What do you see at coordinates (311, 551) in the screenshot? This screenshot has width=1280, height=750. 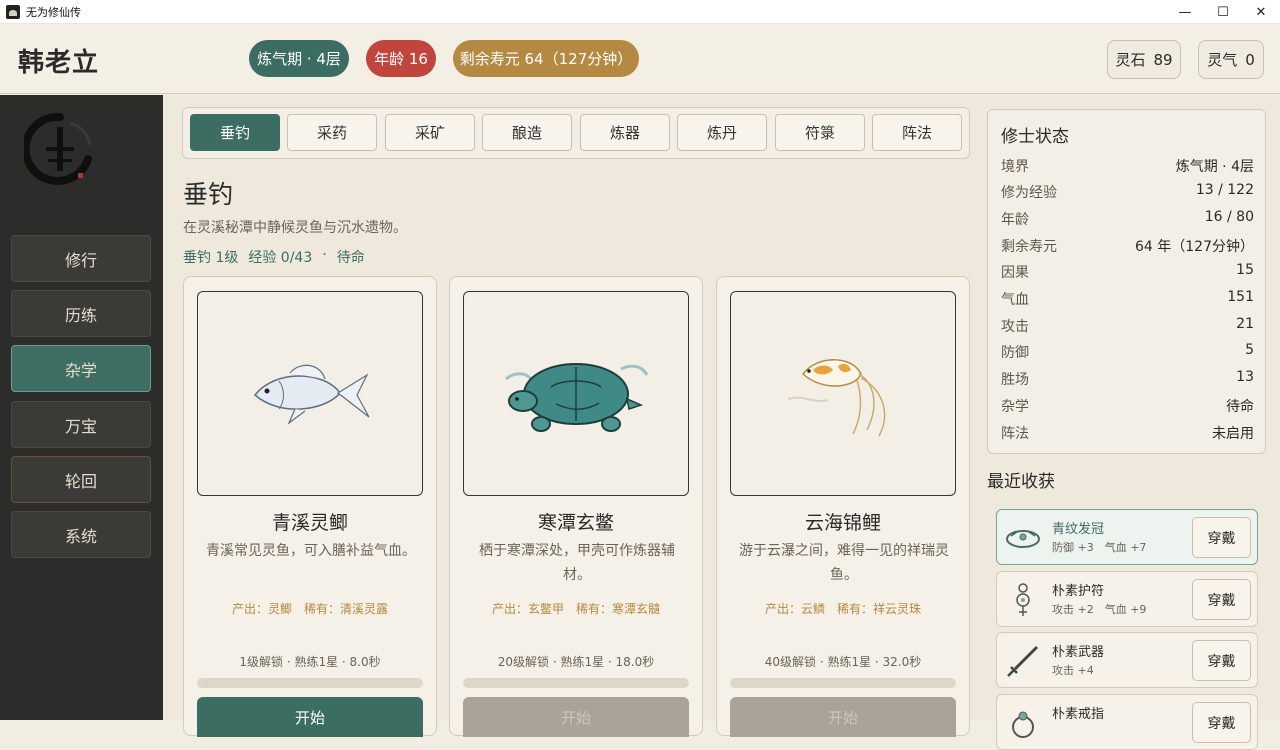 I see `card-description: 青溪常见灵鱼，可入膳补益气血。` at bounding box center [311, 551].